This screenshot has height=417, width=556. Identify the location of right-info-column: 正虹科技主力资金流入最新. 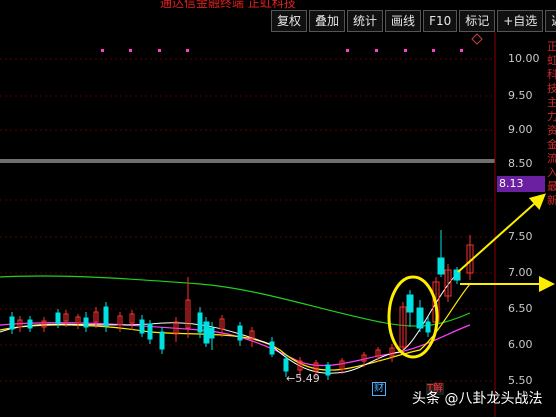
(551, 228).